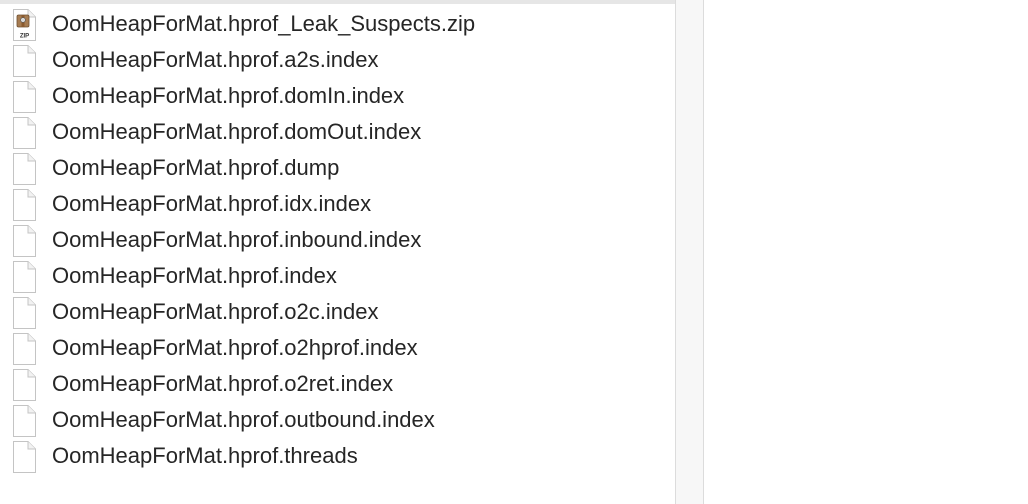  I want to click on file-name: OomHeapForMat.hprof.threads, so click(205, 455).